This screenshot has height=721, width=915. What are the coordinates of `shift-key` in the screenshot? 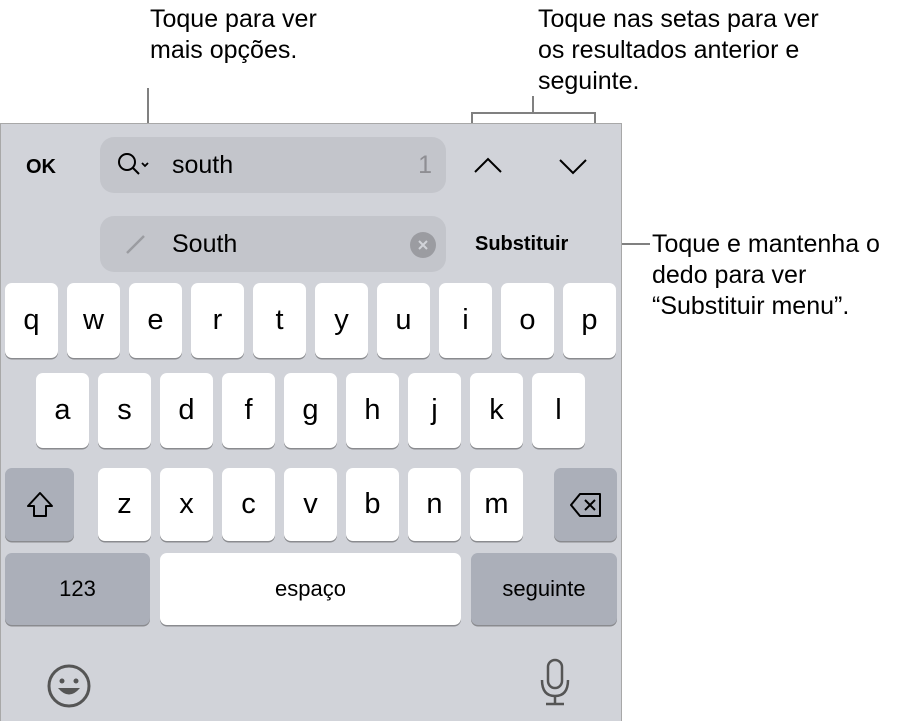 It's located at (39, 504).